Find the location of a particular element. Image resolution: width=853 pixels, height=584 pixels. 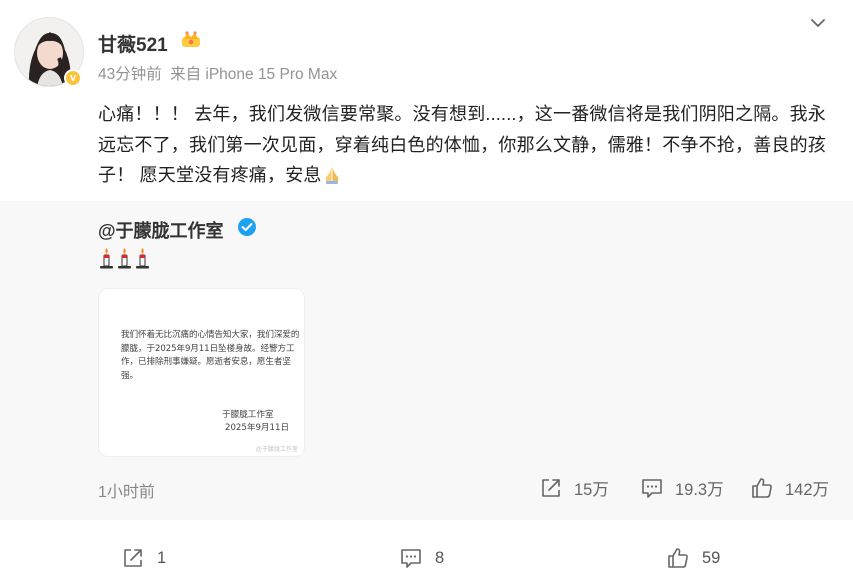

like-button: 59 is located at coordinates (693, 558).